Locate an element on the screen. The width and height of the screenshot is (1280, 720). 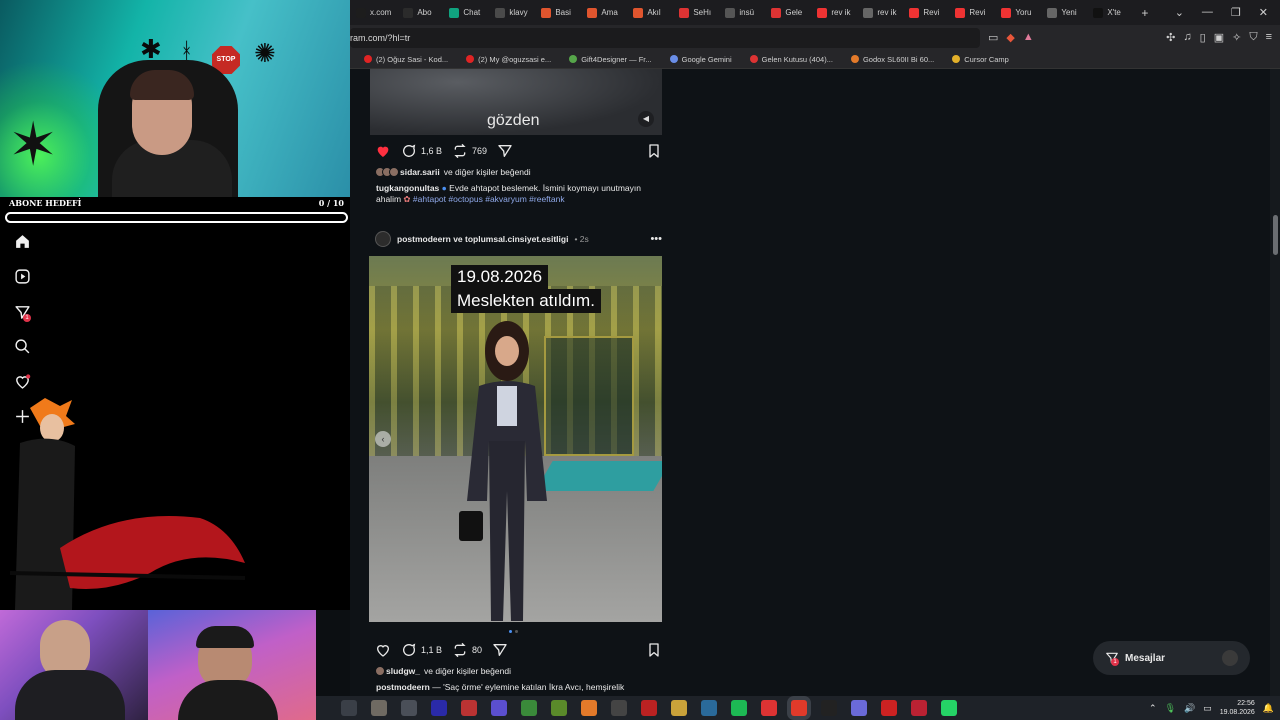
home-icon is located at coordinates (22, 241).